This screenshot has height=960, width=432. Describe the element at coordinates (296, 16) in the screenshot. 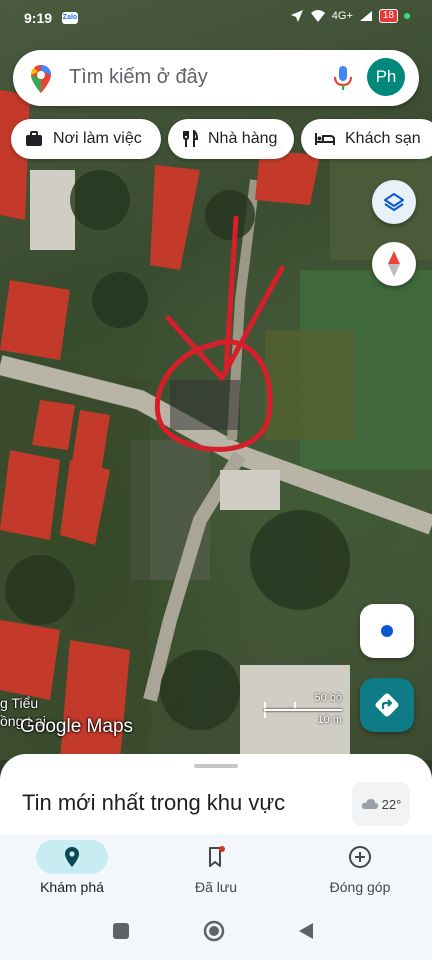

I see `location-arrow-icon` at that location.